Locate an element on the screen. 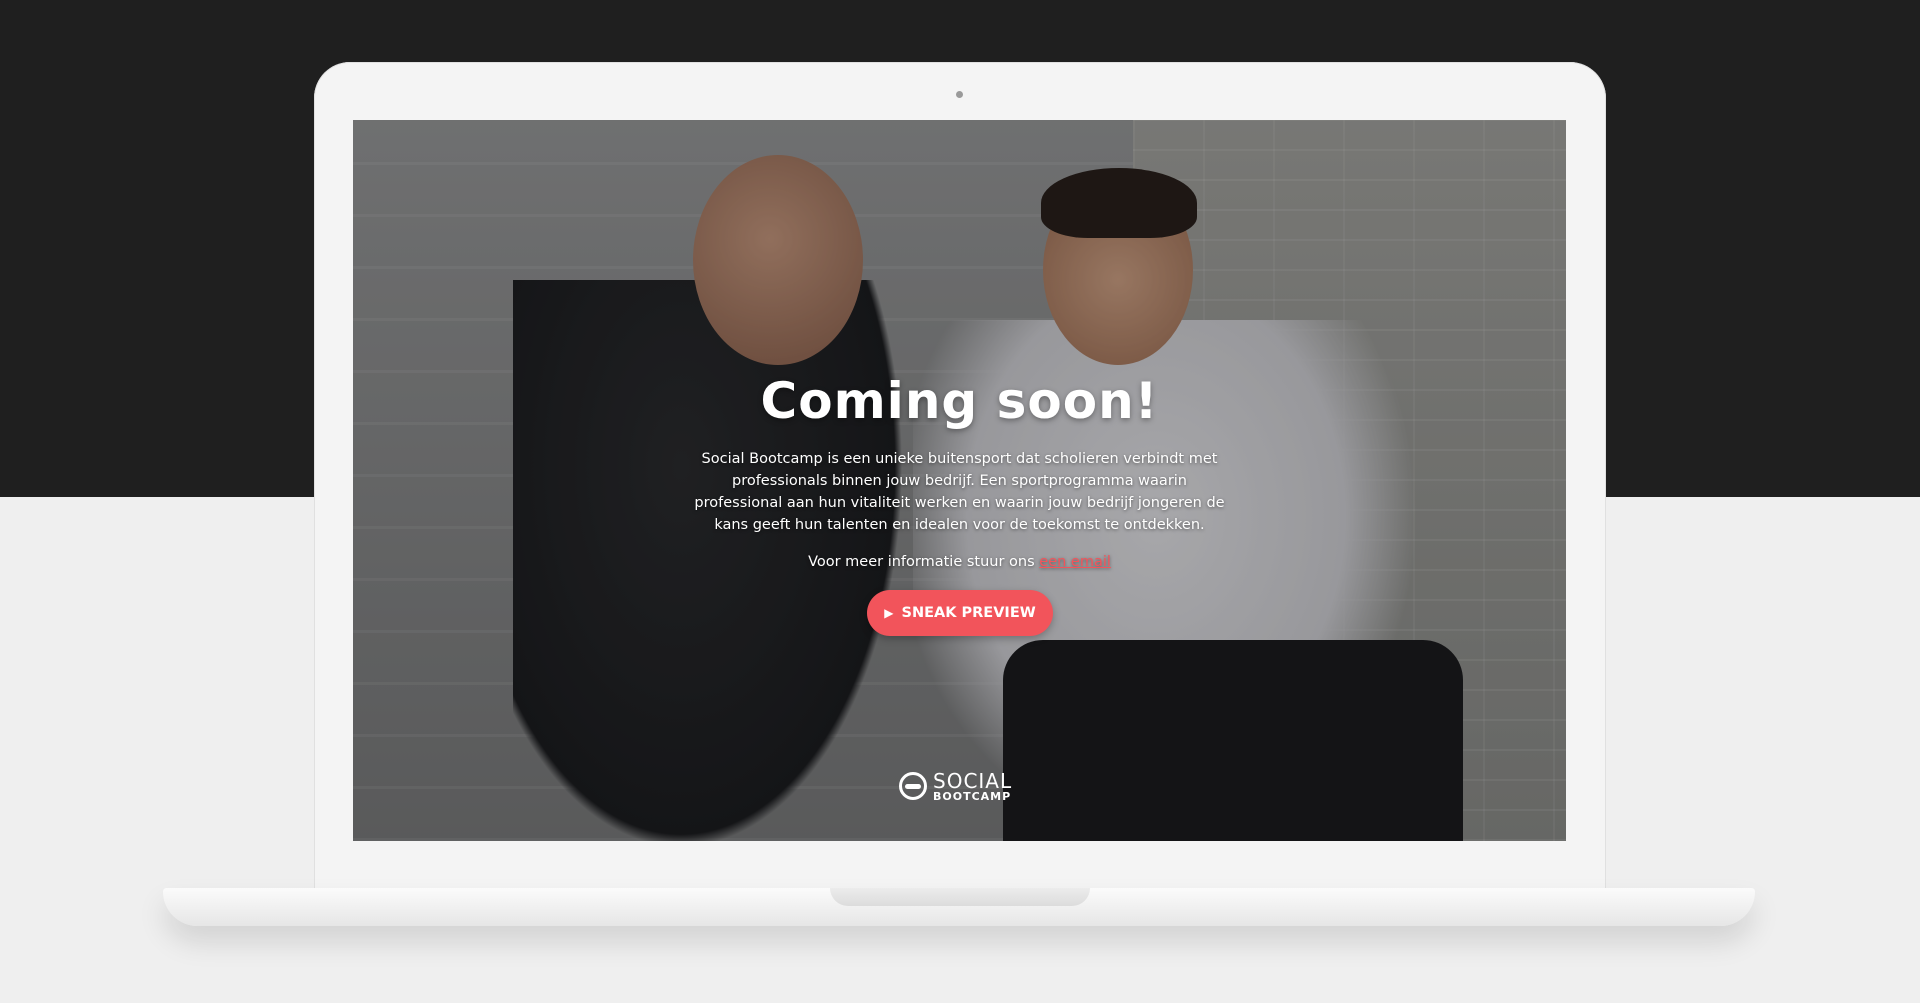 This screenshot has height=1003, width=1920. contact-text: Voor meer informatie stuur ons een email is located at coordinates (959, 562).